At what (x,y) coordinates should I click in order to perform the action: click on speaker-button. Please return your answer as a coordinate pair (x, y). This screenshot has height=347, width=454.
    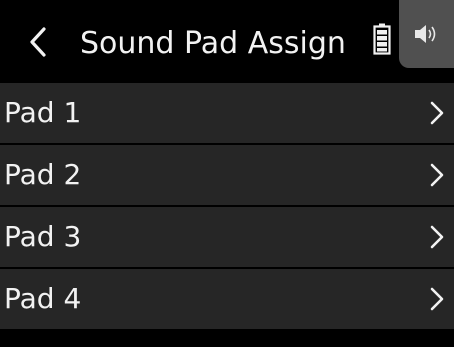
    Looking at the image, I should click on (426, 34).